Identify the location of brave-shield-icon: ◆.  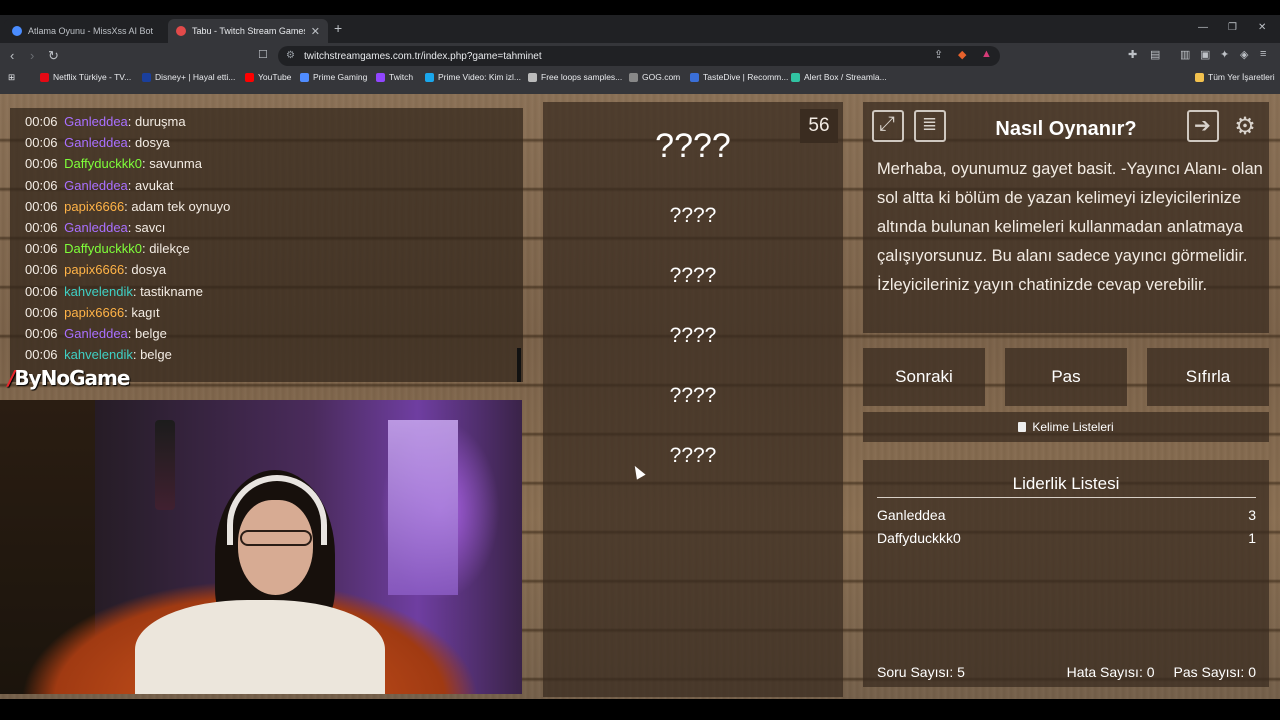
(962, 54).